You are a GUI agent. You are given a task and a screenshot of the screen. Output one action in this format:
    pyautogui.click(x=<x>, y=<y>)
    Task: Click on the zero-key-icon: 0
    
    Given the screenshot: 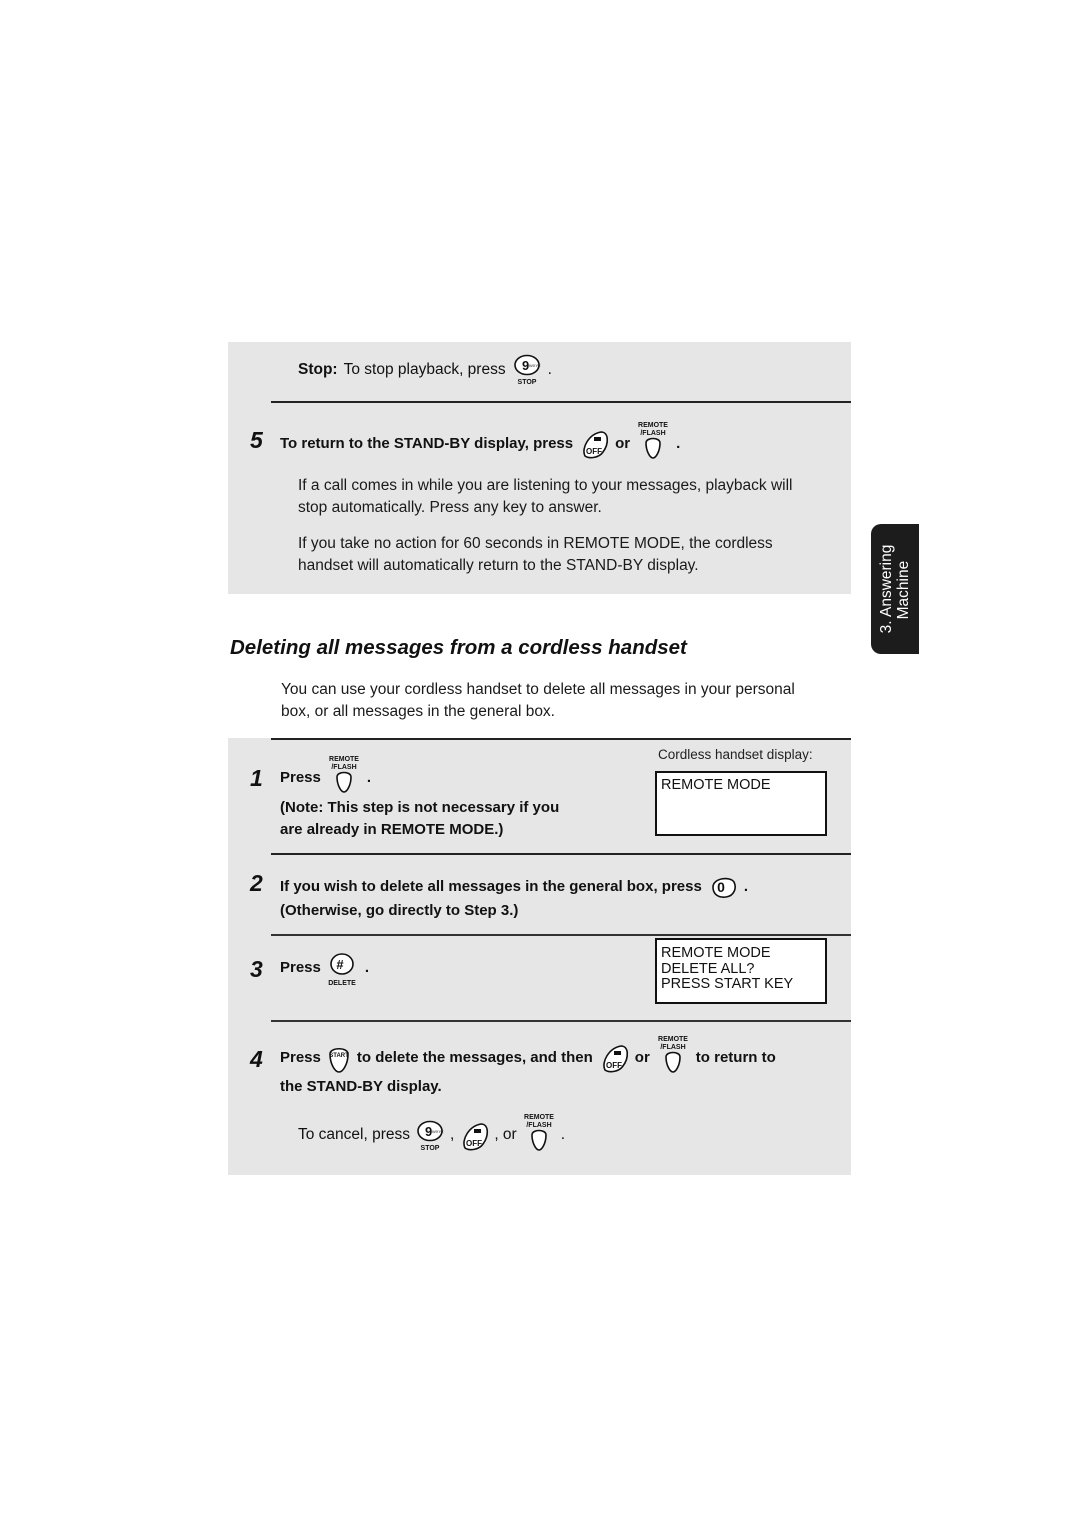 What is the action you would take?
    pyautogui.click(x=723, y=887)
    